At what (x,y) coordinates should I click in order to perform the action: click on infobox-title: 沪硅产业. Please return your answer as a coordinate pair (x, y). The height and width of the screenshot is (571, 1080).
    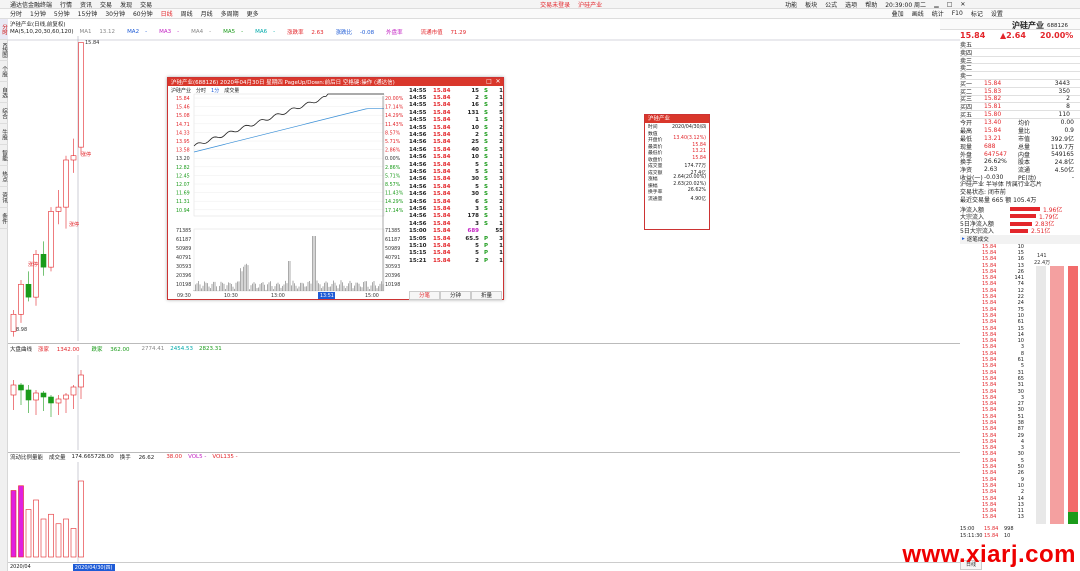
    Looking at the image, I should click on (677, 119).